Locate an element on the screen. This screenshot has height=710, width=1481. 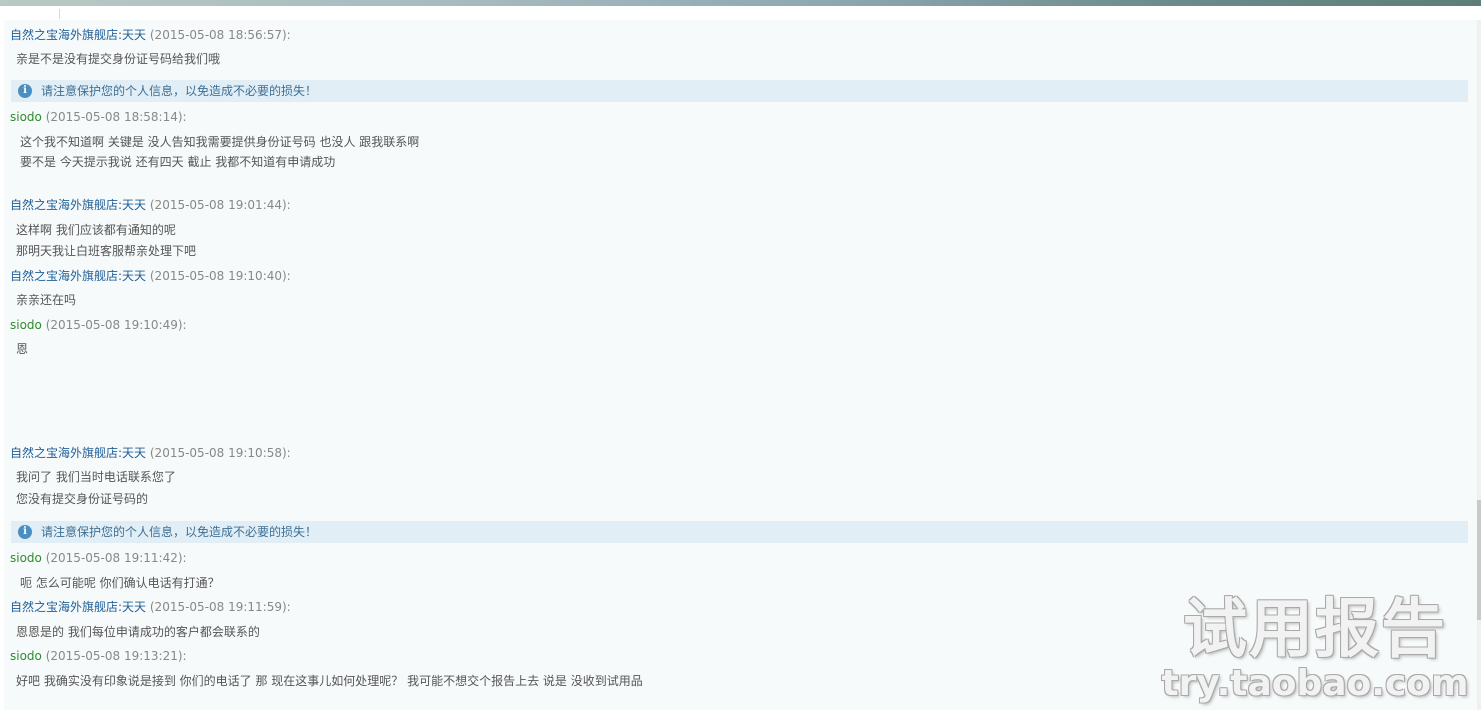
message-text: 那明天我让白班客服帮亲处理下吧 is located at coordinates (106, 251).